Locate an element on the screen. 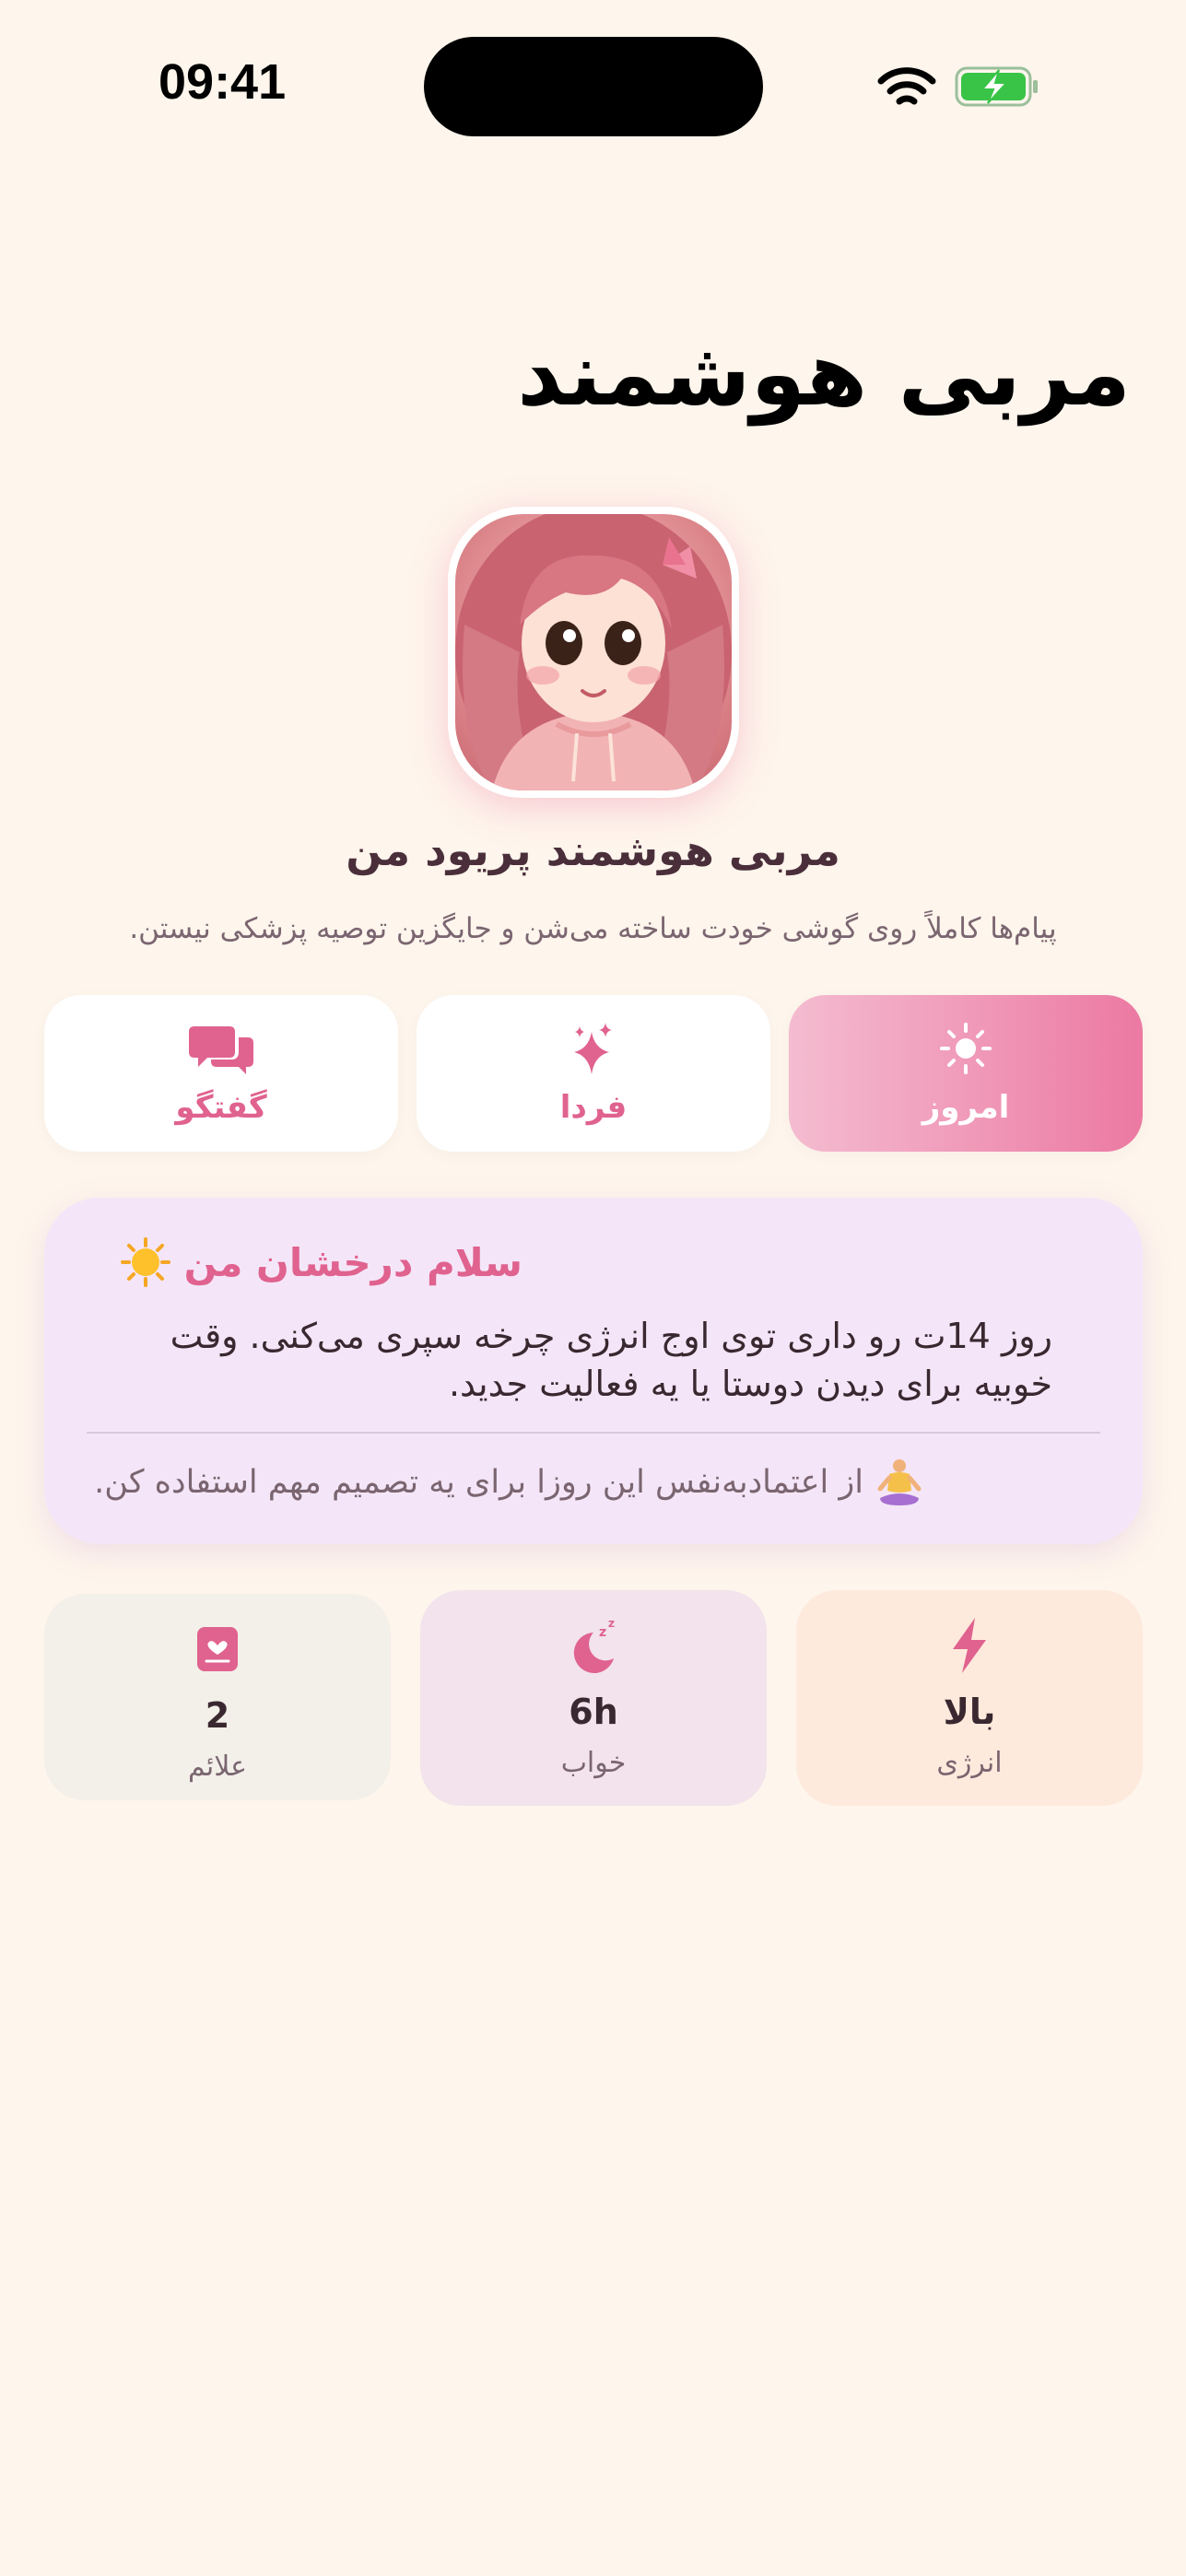 This screenshot has width=1186, height=2576. sun-emoji-icon is located at coordinates (145, 1262).